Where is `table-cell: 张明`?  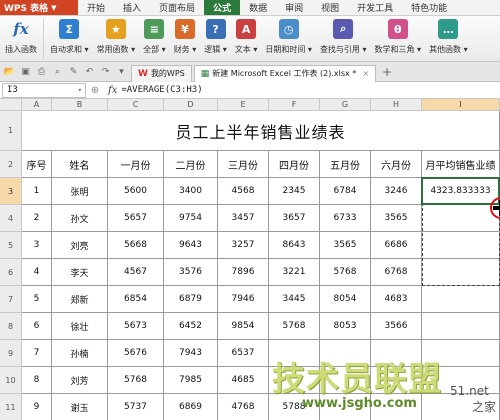 table-cell: 张明 is located at coordinates (80, 191).